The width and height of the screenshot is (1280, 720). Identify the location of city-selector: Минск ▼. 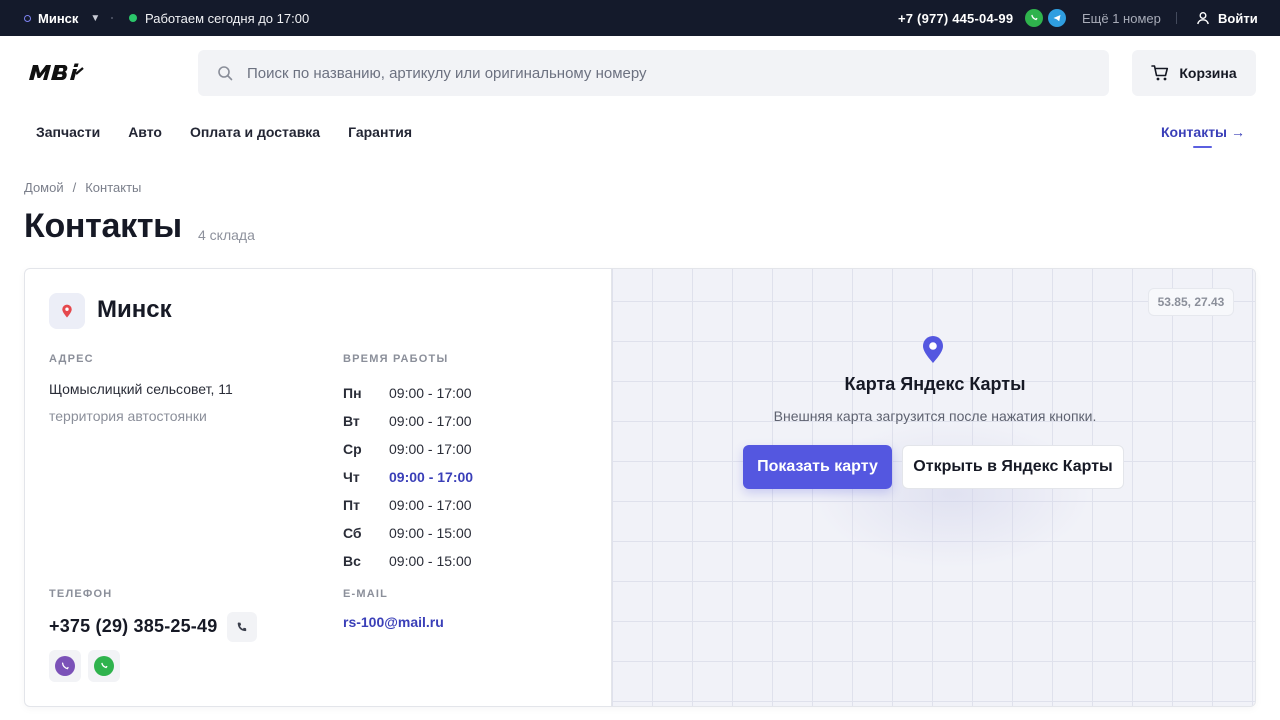
(62, 18).